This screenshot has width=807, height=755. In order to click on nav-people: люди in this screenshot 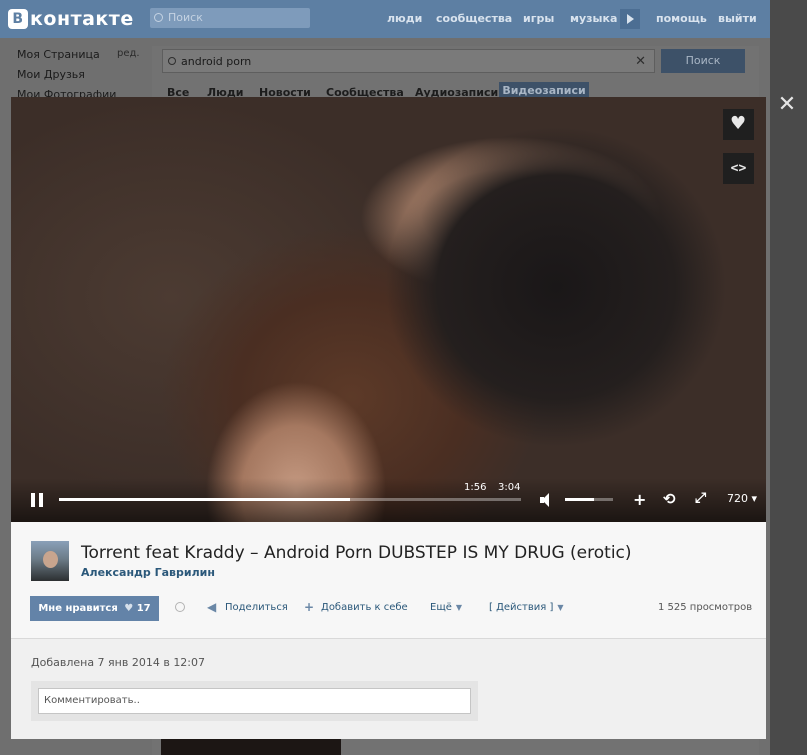, I will do `click(404, 18)`.